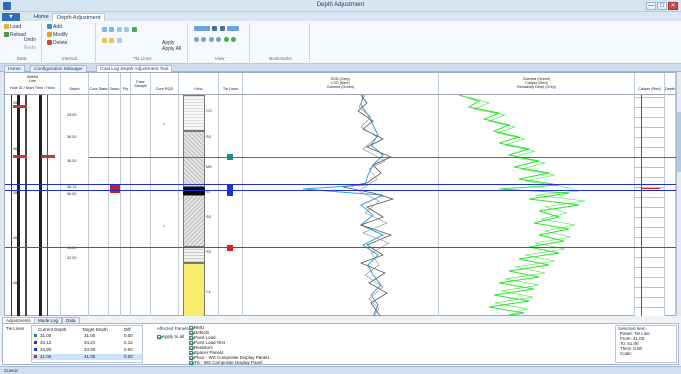 Image resolution: width=681 pixels, height=374 pixels. I want to click on modify-interval-button: Modify, so click(57, 35).